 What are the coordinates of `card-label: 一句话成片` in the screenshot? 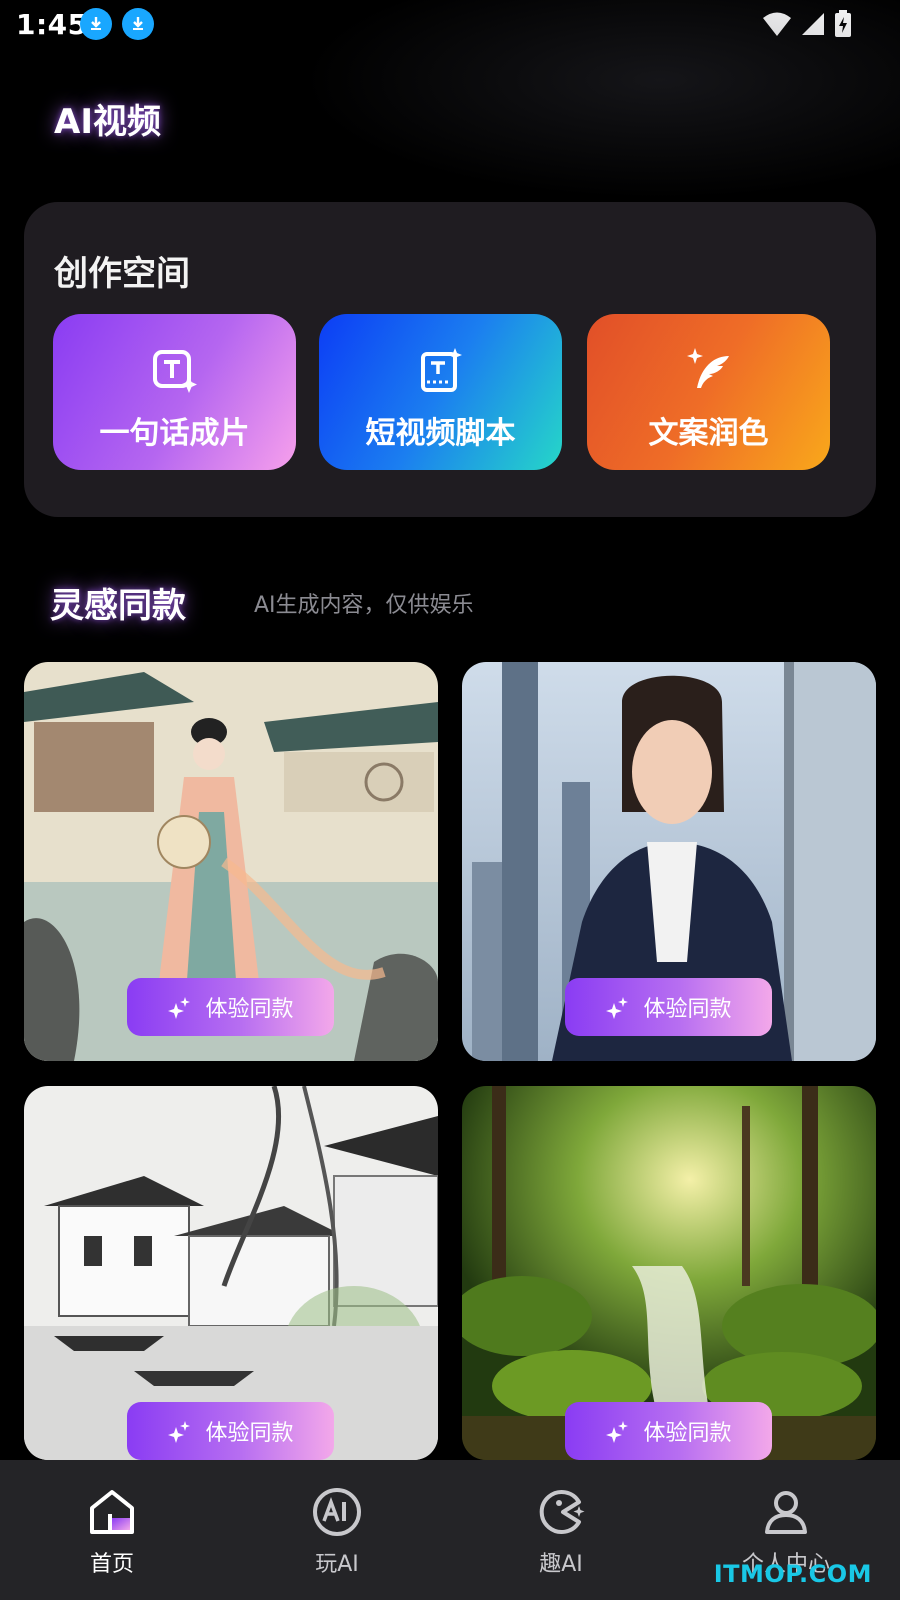 It's located at (174, 433).